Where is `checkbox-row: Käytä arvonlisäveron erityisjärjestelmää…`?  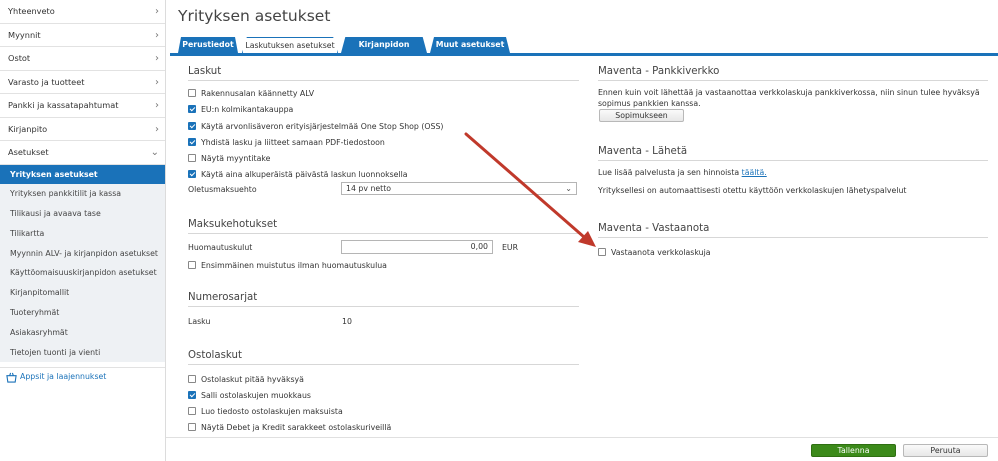
checkbox-row: Käytä arvonlisäveron erityisjärjestelmää… is located at coordinates (315, 126).